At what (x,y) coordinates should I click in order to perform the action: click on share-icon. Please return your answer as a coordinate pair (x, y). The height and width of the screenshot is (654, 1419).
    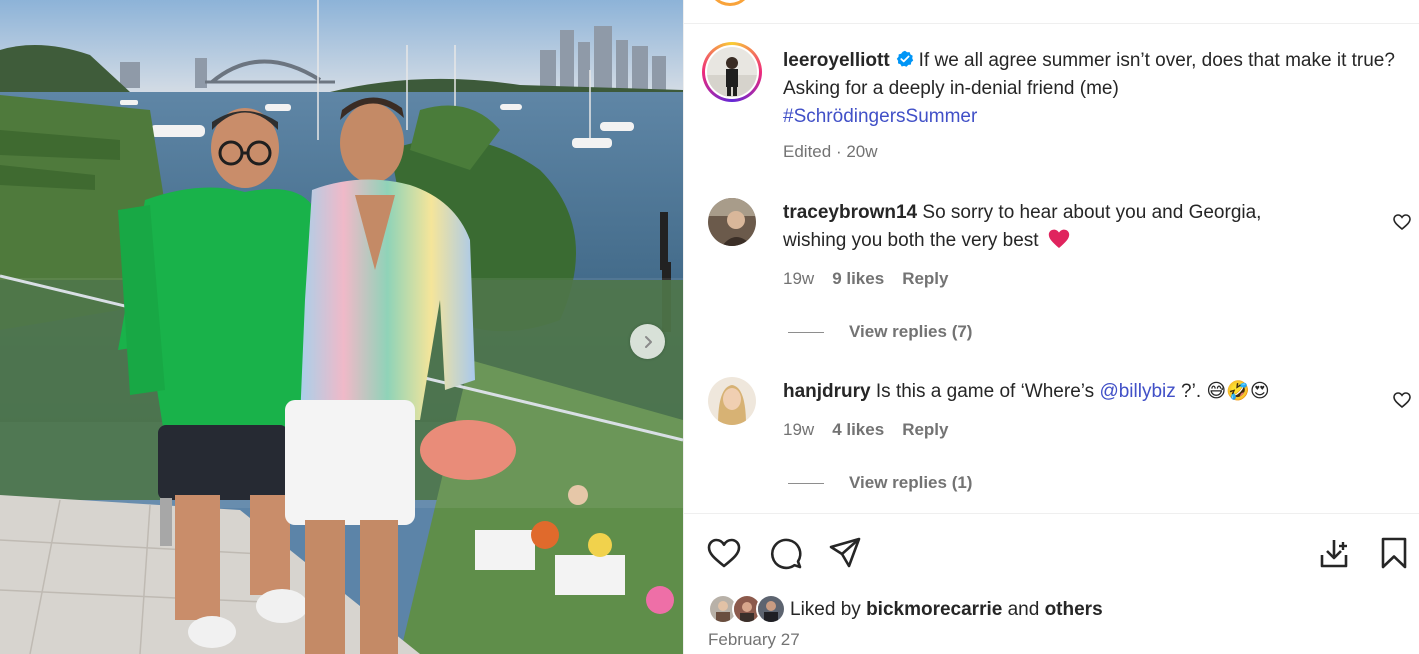
    Looking at the image, I should click on (845, 553).